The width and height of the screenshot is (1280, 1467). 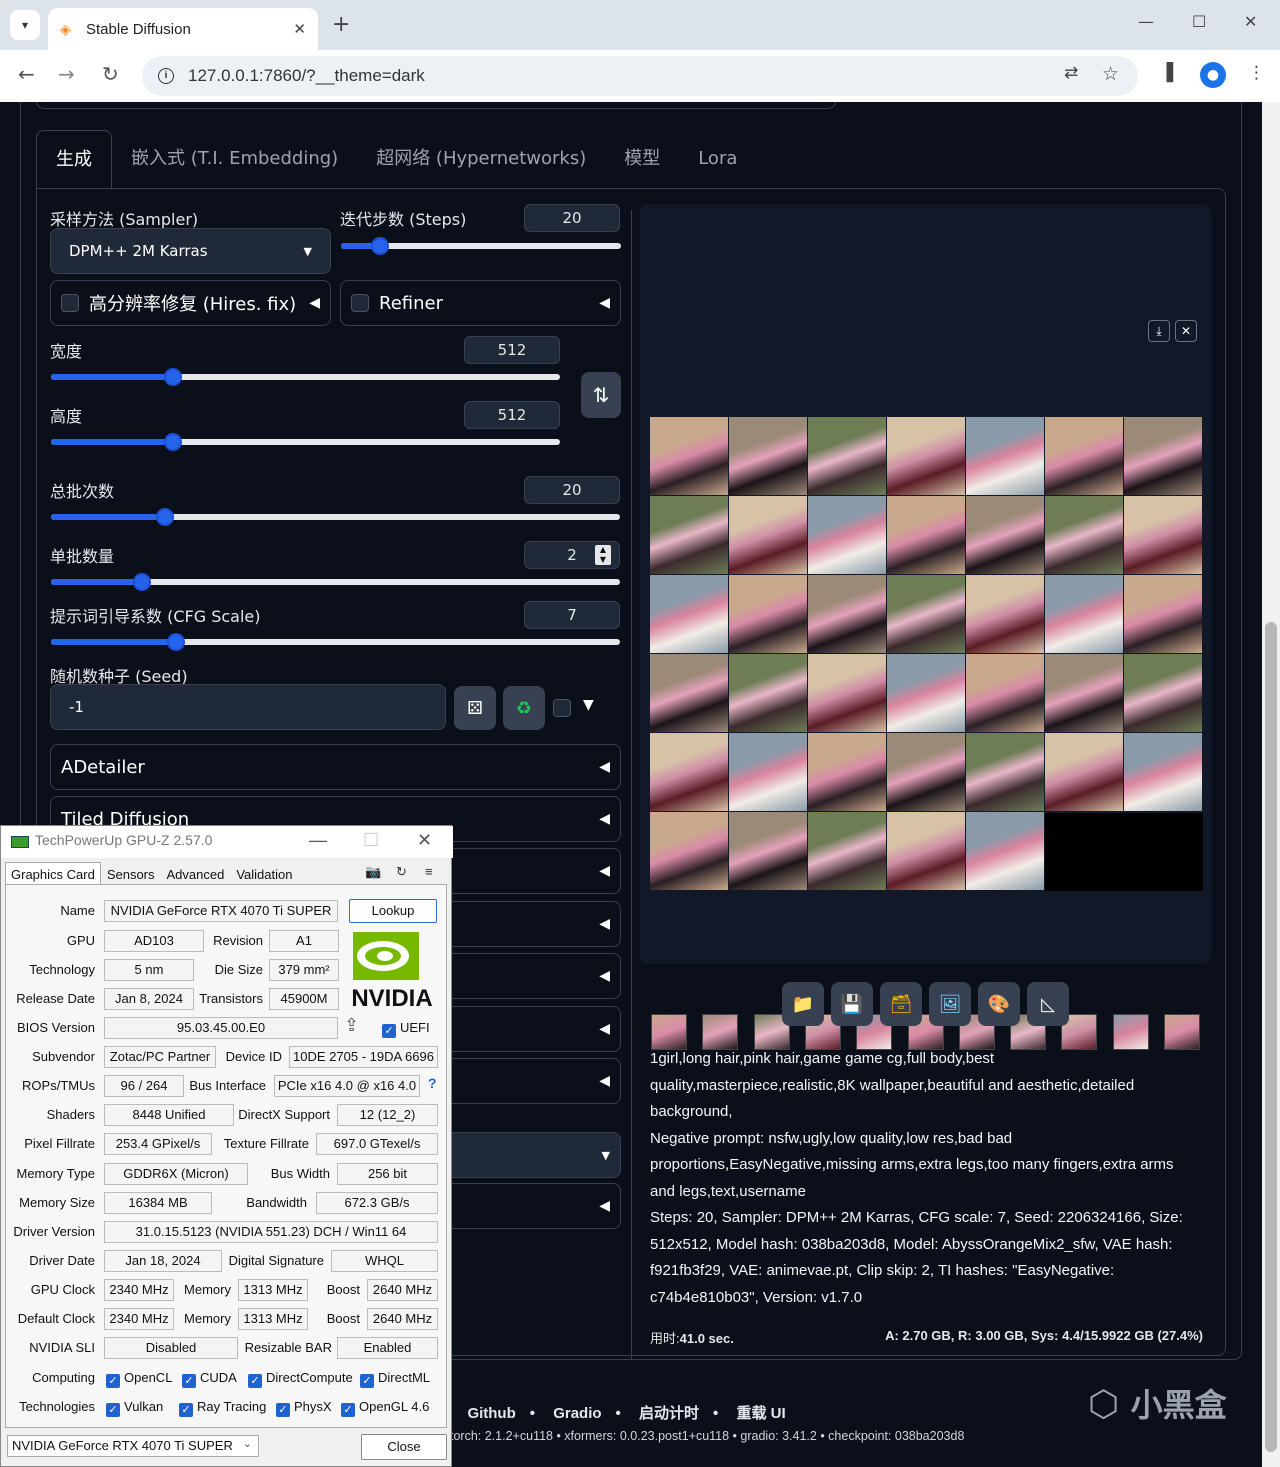 I want to click on cfg-slider, so click(x=335, y=642).